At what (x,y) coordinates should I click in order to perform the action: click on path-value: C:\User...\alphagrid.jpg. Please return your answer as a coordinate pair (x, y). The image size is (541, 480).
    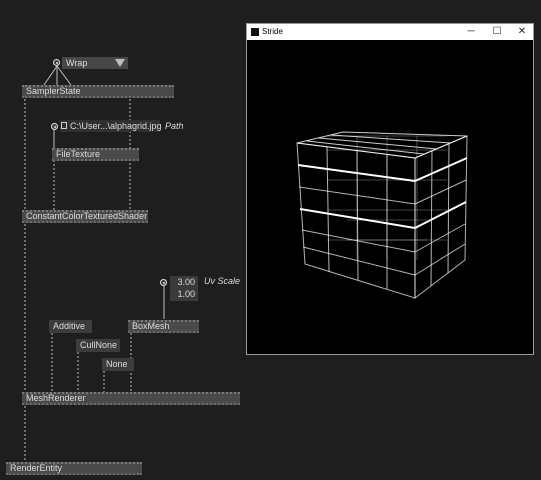
    Looking at the image, I should click on (116, 126).